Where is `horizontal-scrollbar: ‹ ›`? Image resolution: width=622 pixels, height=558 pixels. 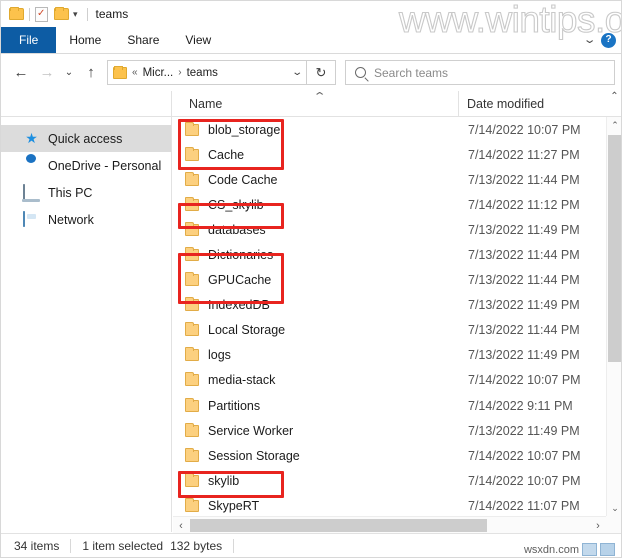
horizontal-scrollbar: ‹ › is located at coordinates (389, 524).